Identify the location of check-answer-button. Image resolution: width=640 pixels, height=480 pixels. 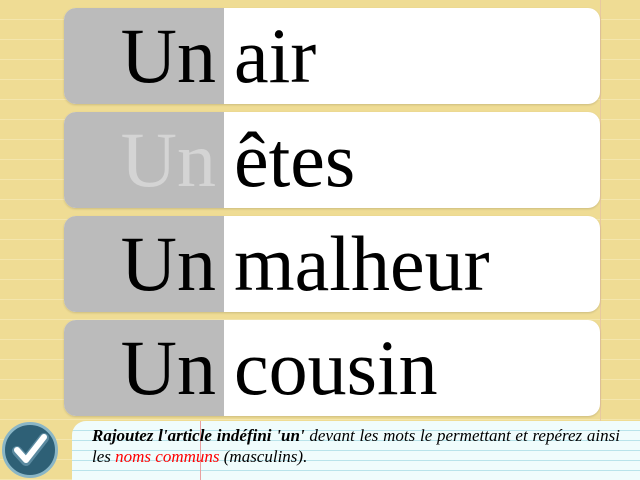
(30, 450).